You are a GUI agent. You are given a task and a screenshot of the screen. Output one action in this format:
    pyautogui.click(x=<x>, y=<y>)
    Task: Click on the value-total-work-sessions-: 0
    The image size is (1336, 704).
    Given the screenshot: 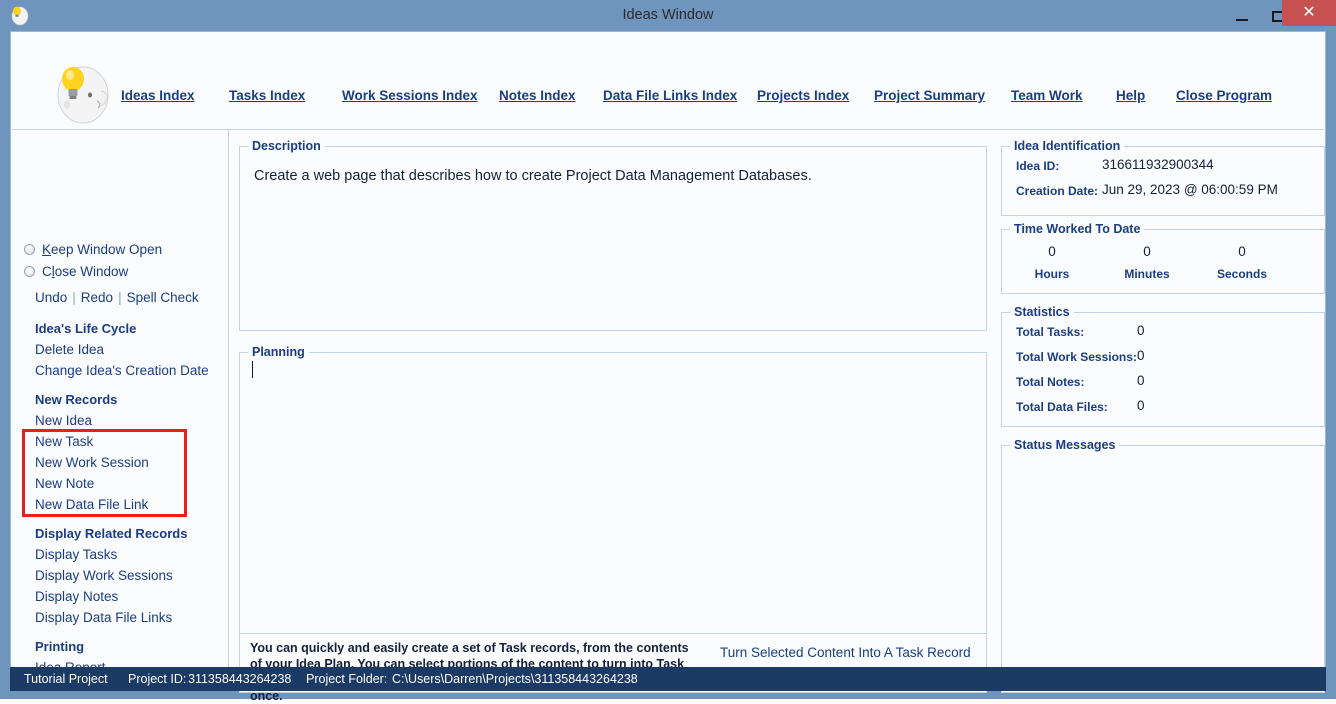 What is the action you would take?
    pyautogui.click(x=1141, y=355)
    